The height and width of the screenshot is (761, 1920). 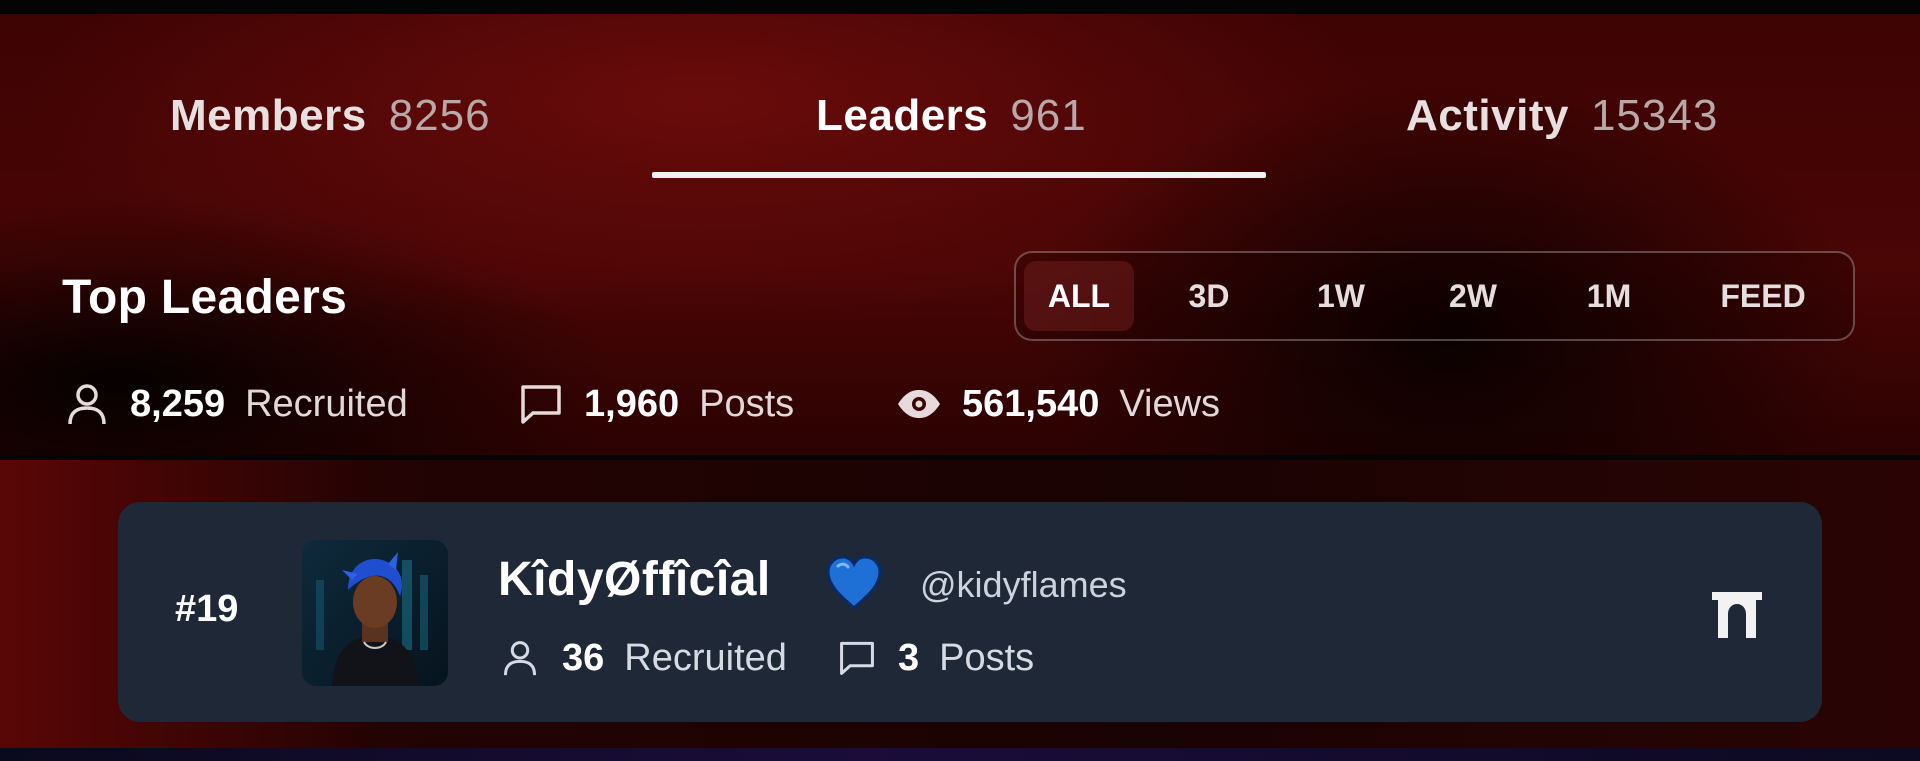 I want to click on filter-feed: FEED, so click(x=1763, y=296).